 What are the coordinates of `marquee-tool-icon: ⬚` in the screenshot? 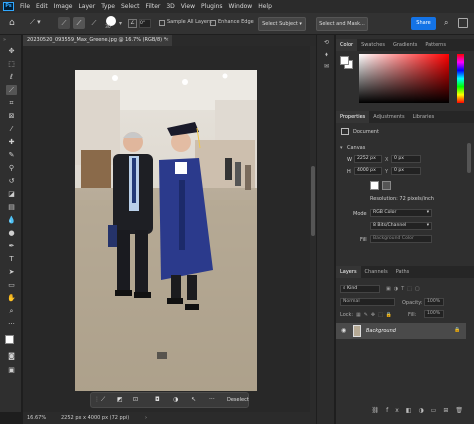 It's located at (11, 64).